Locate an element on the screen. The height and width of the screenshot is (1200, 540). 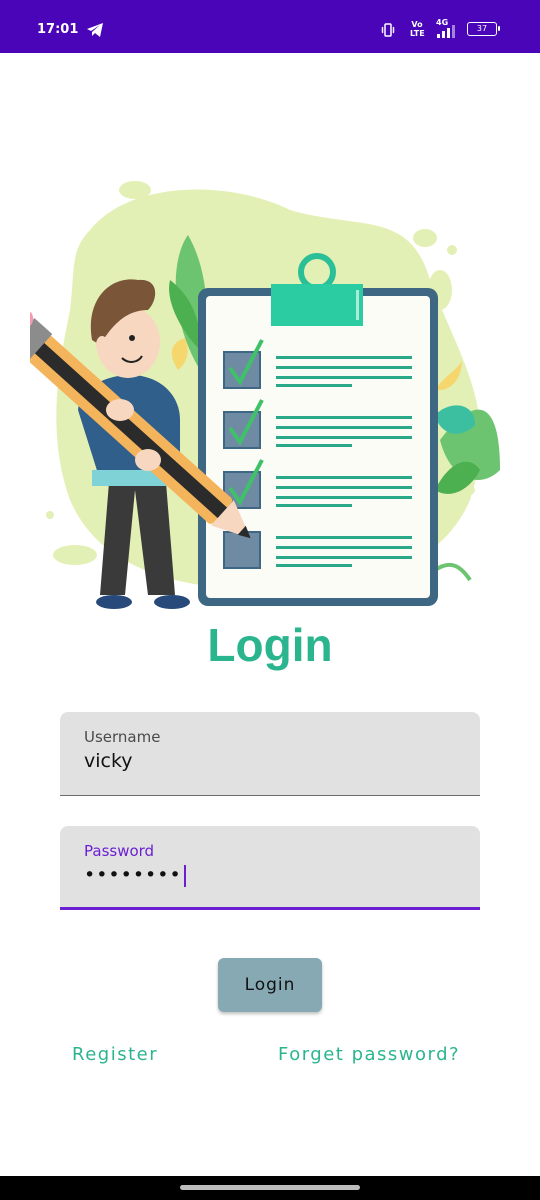
forget-password-link: Forget password? is located at coordinates (369, 1054).